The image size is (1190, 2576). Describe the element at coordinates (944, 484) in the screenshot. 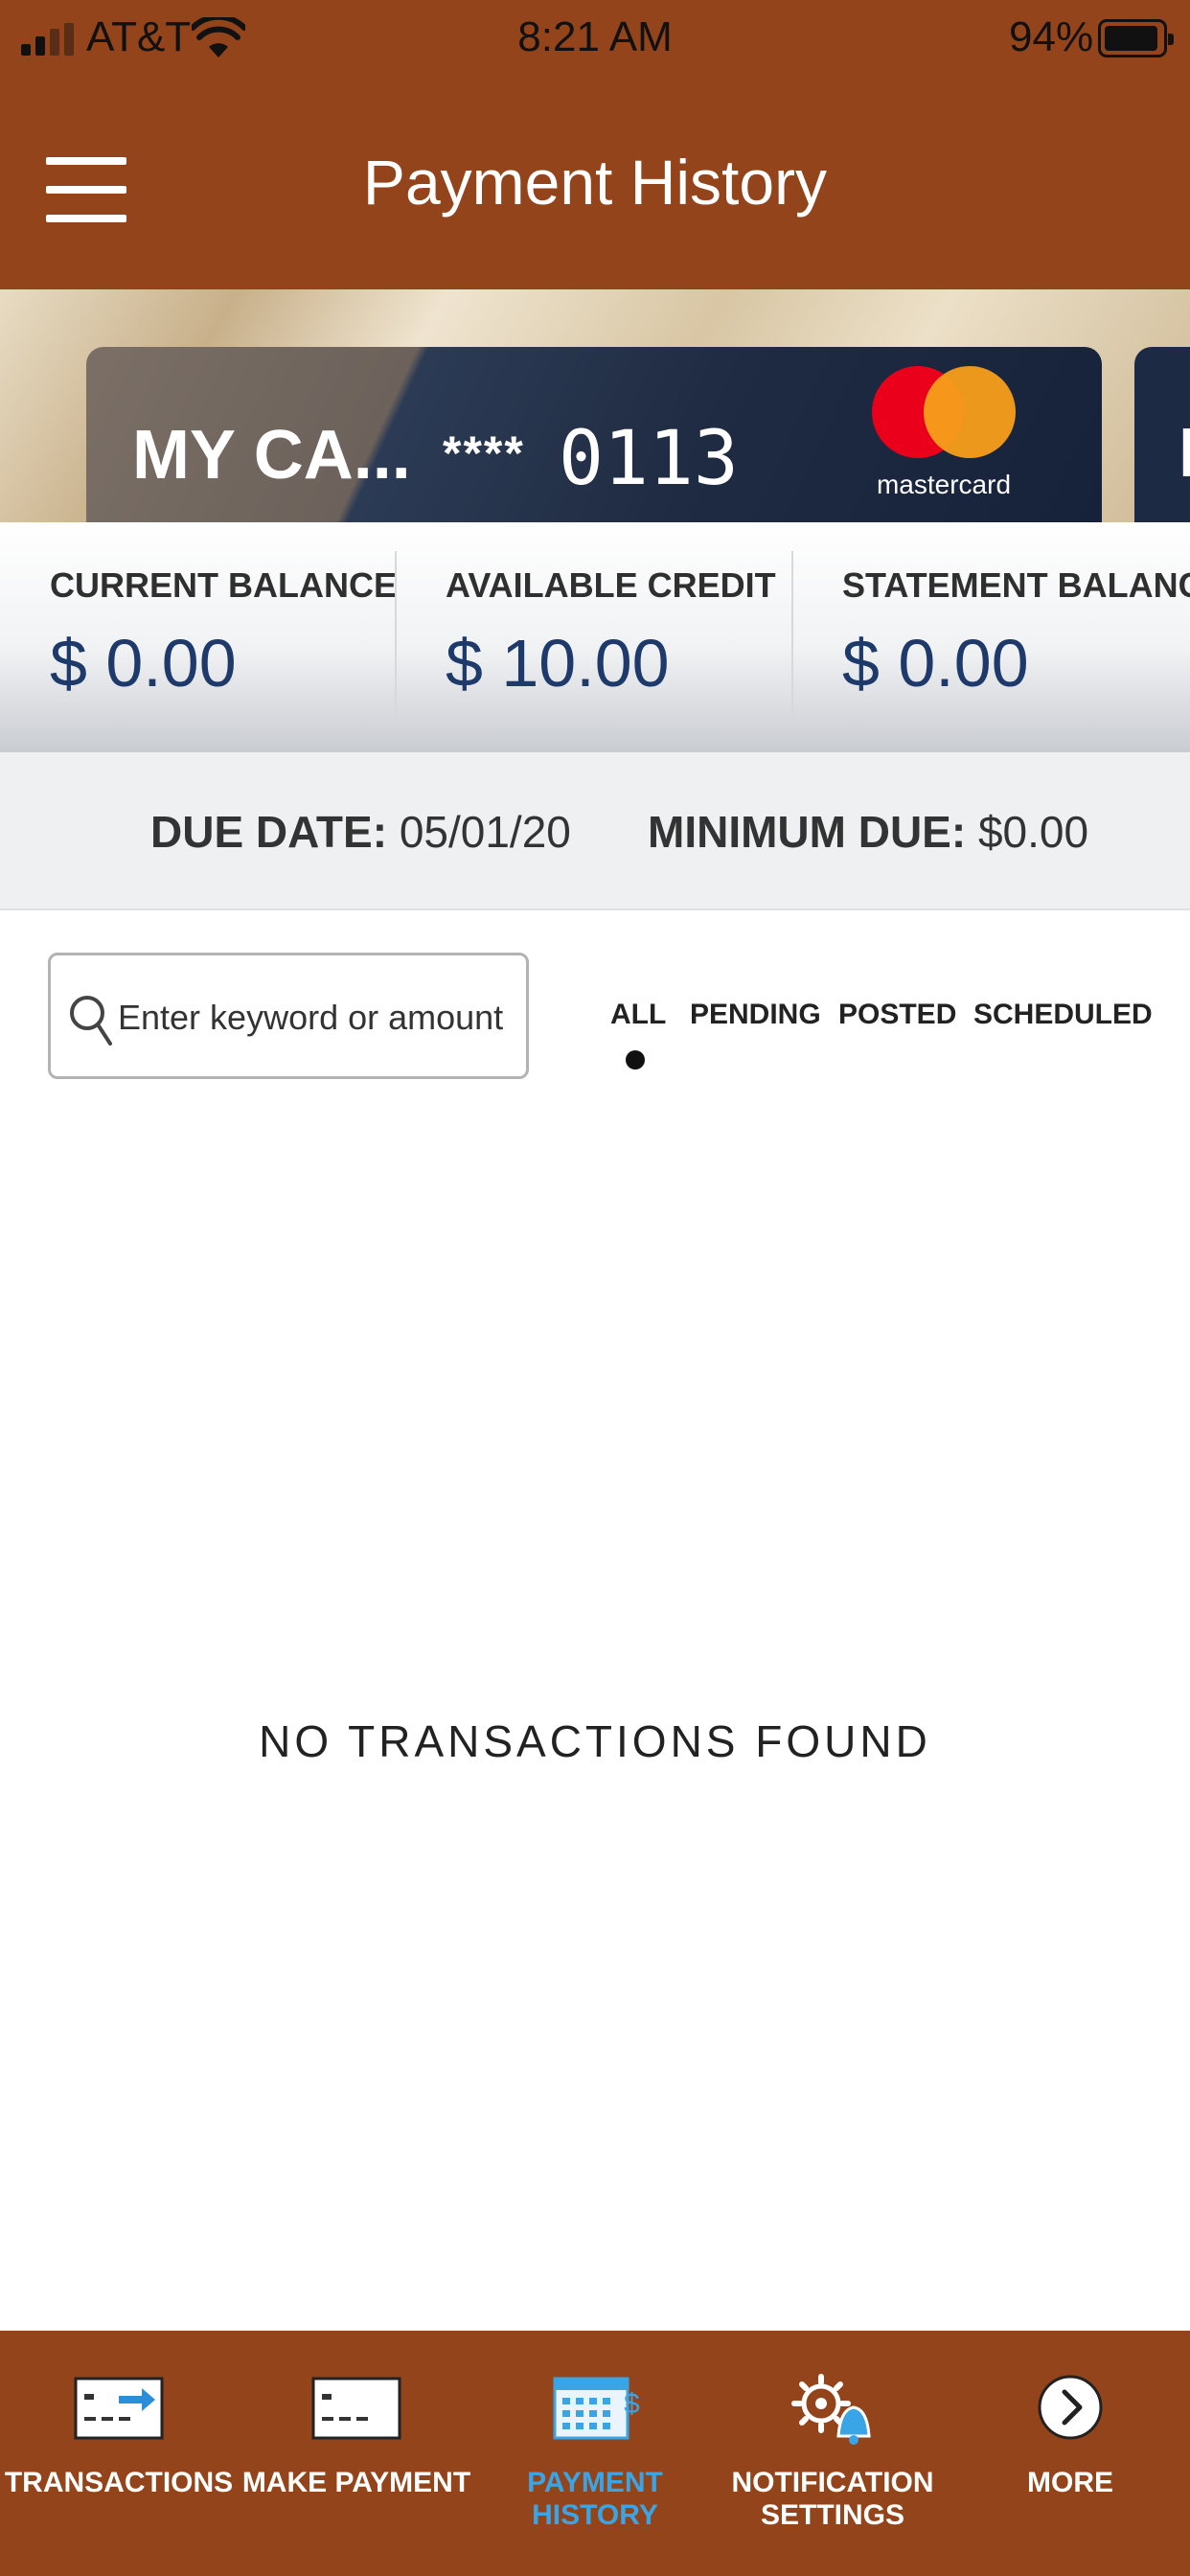

I see `card-network-label: mastercard` at that location.